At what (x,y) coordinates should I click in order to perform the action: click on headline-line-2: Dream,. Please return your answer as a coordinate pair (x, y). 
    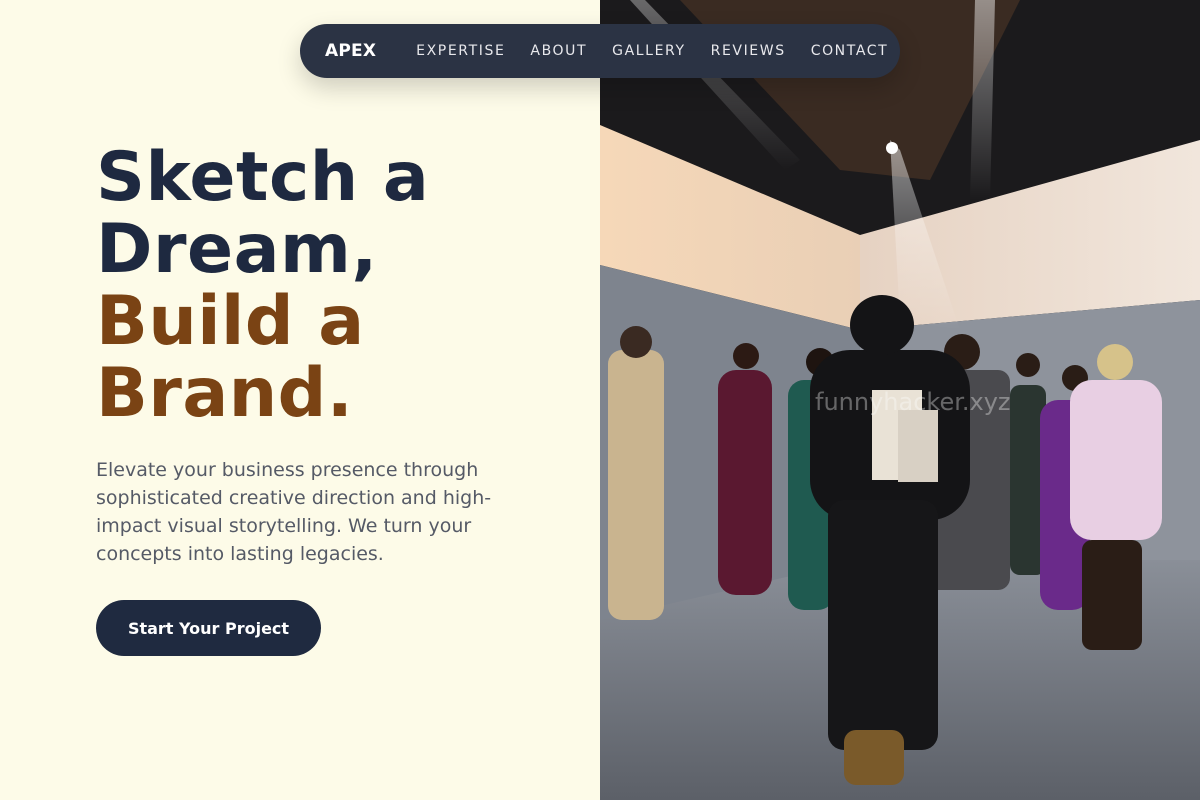
    Looking at the image, I should click on (237, 249).